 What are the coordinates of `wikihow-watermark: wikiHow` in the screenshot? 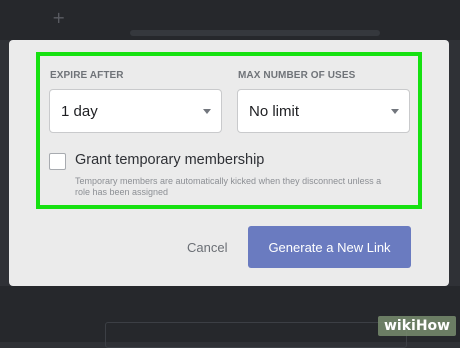 It's located at (417, 326).